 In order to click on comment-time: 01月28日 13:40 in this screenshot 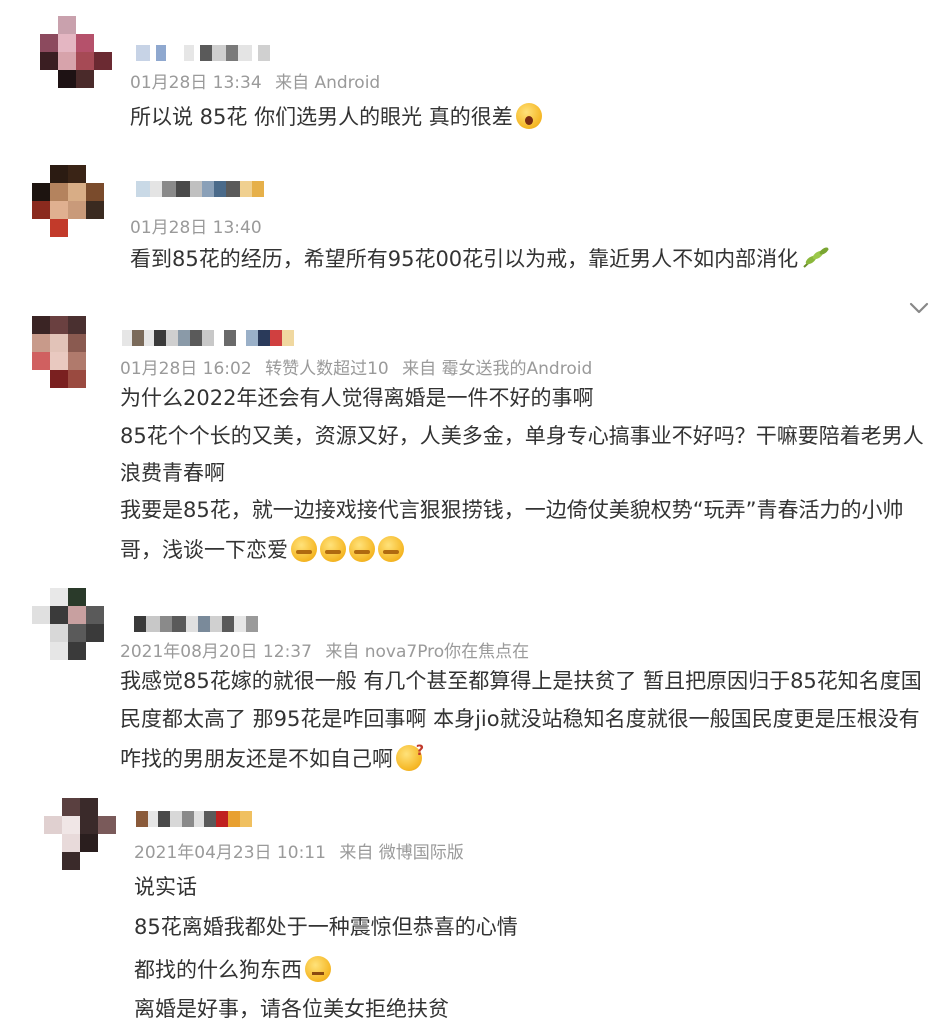, I will do `click(196, 228)`.